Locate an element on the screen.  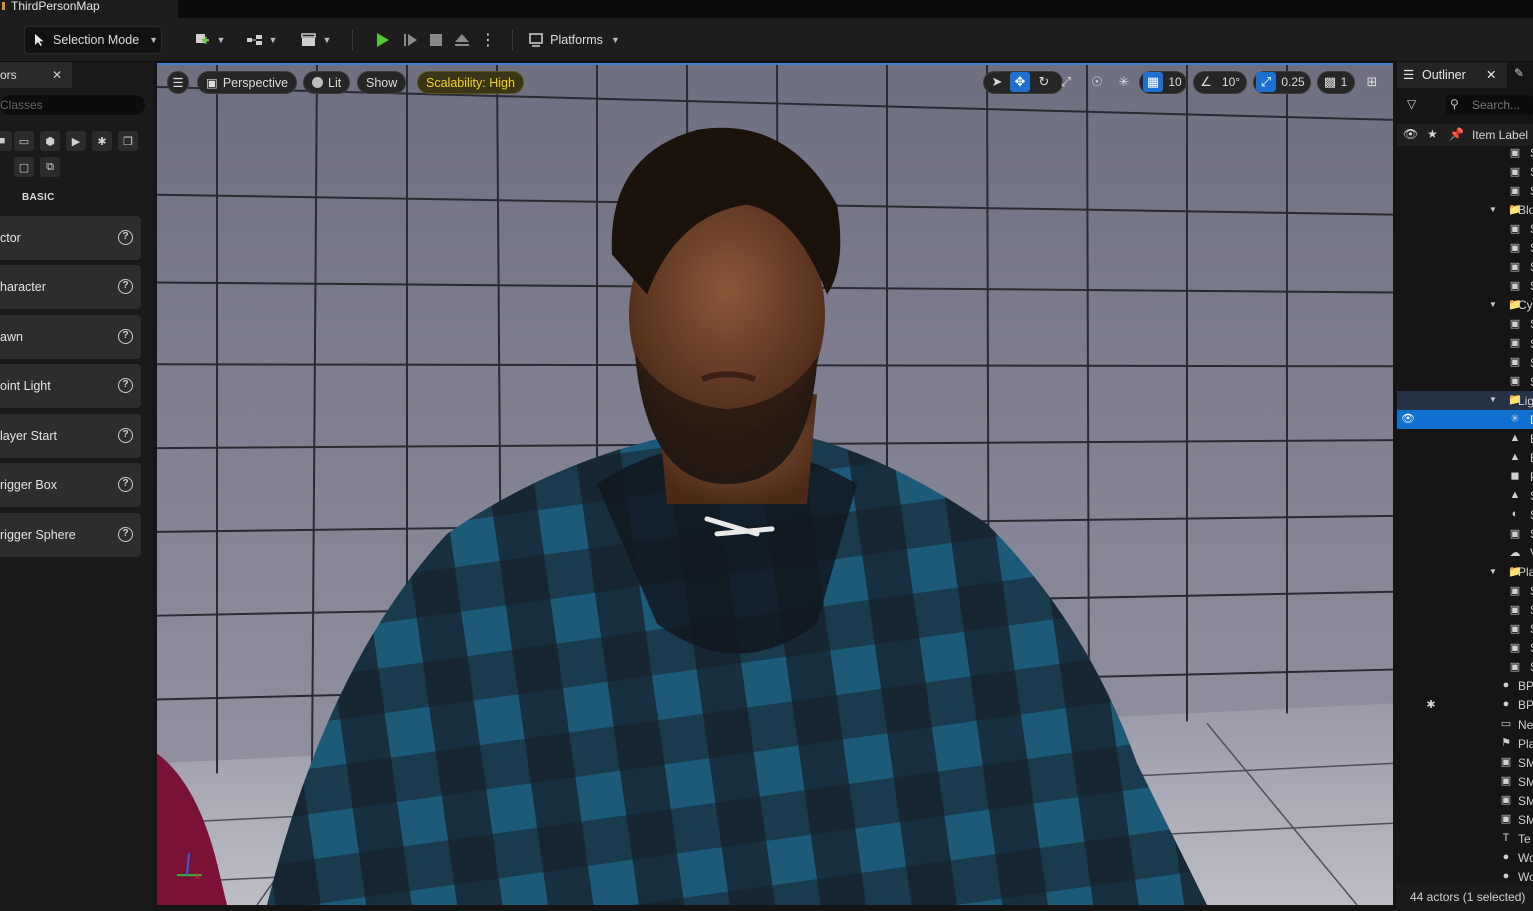
outliner-row: ● Wo is located at coordinates (1465, 857).